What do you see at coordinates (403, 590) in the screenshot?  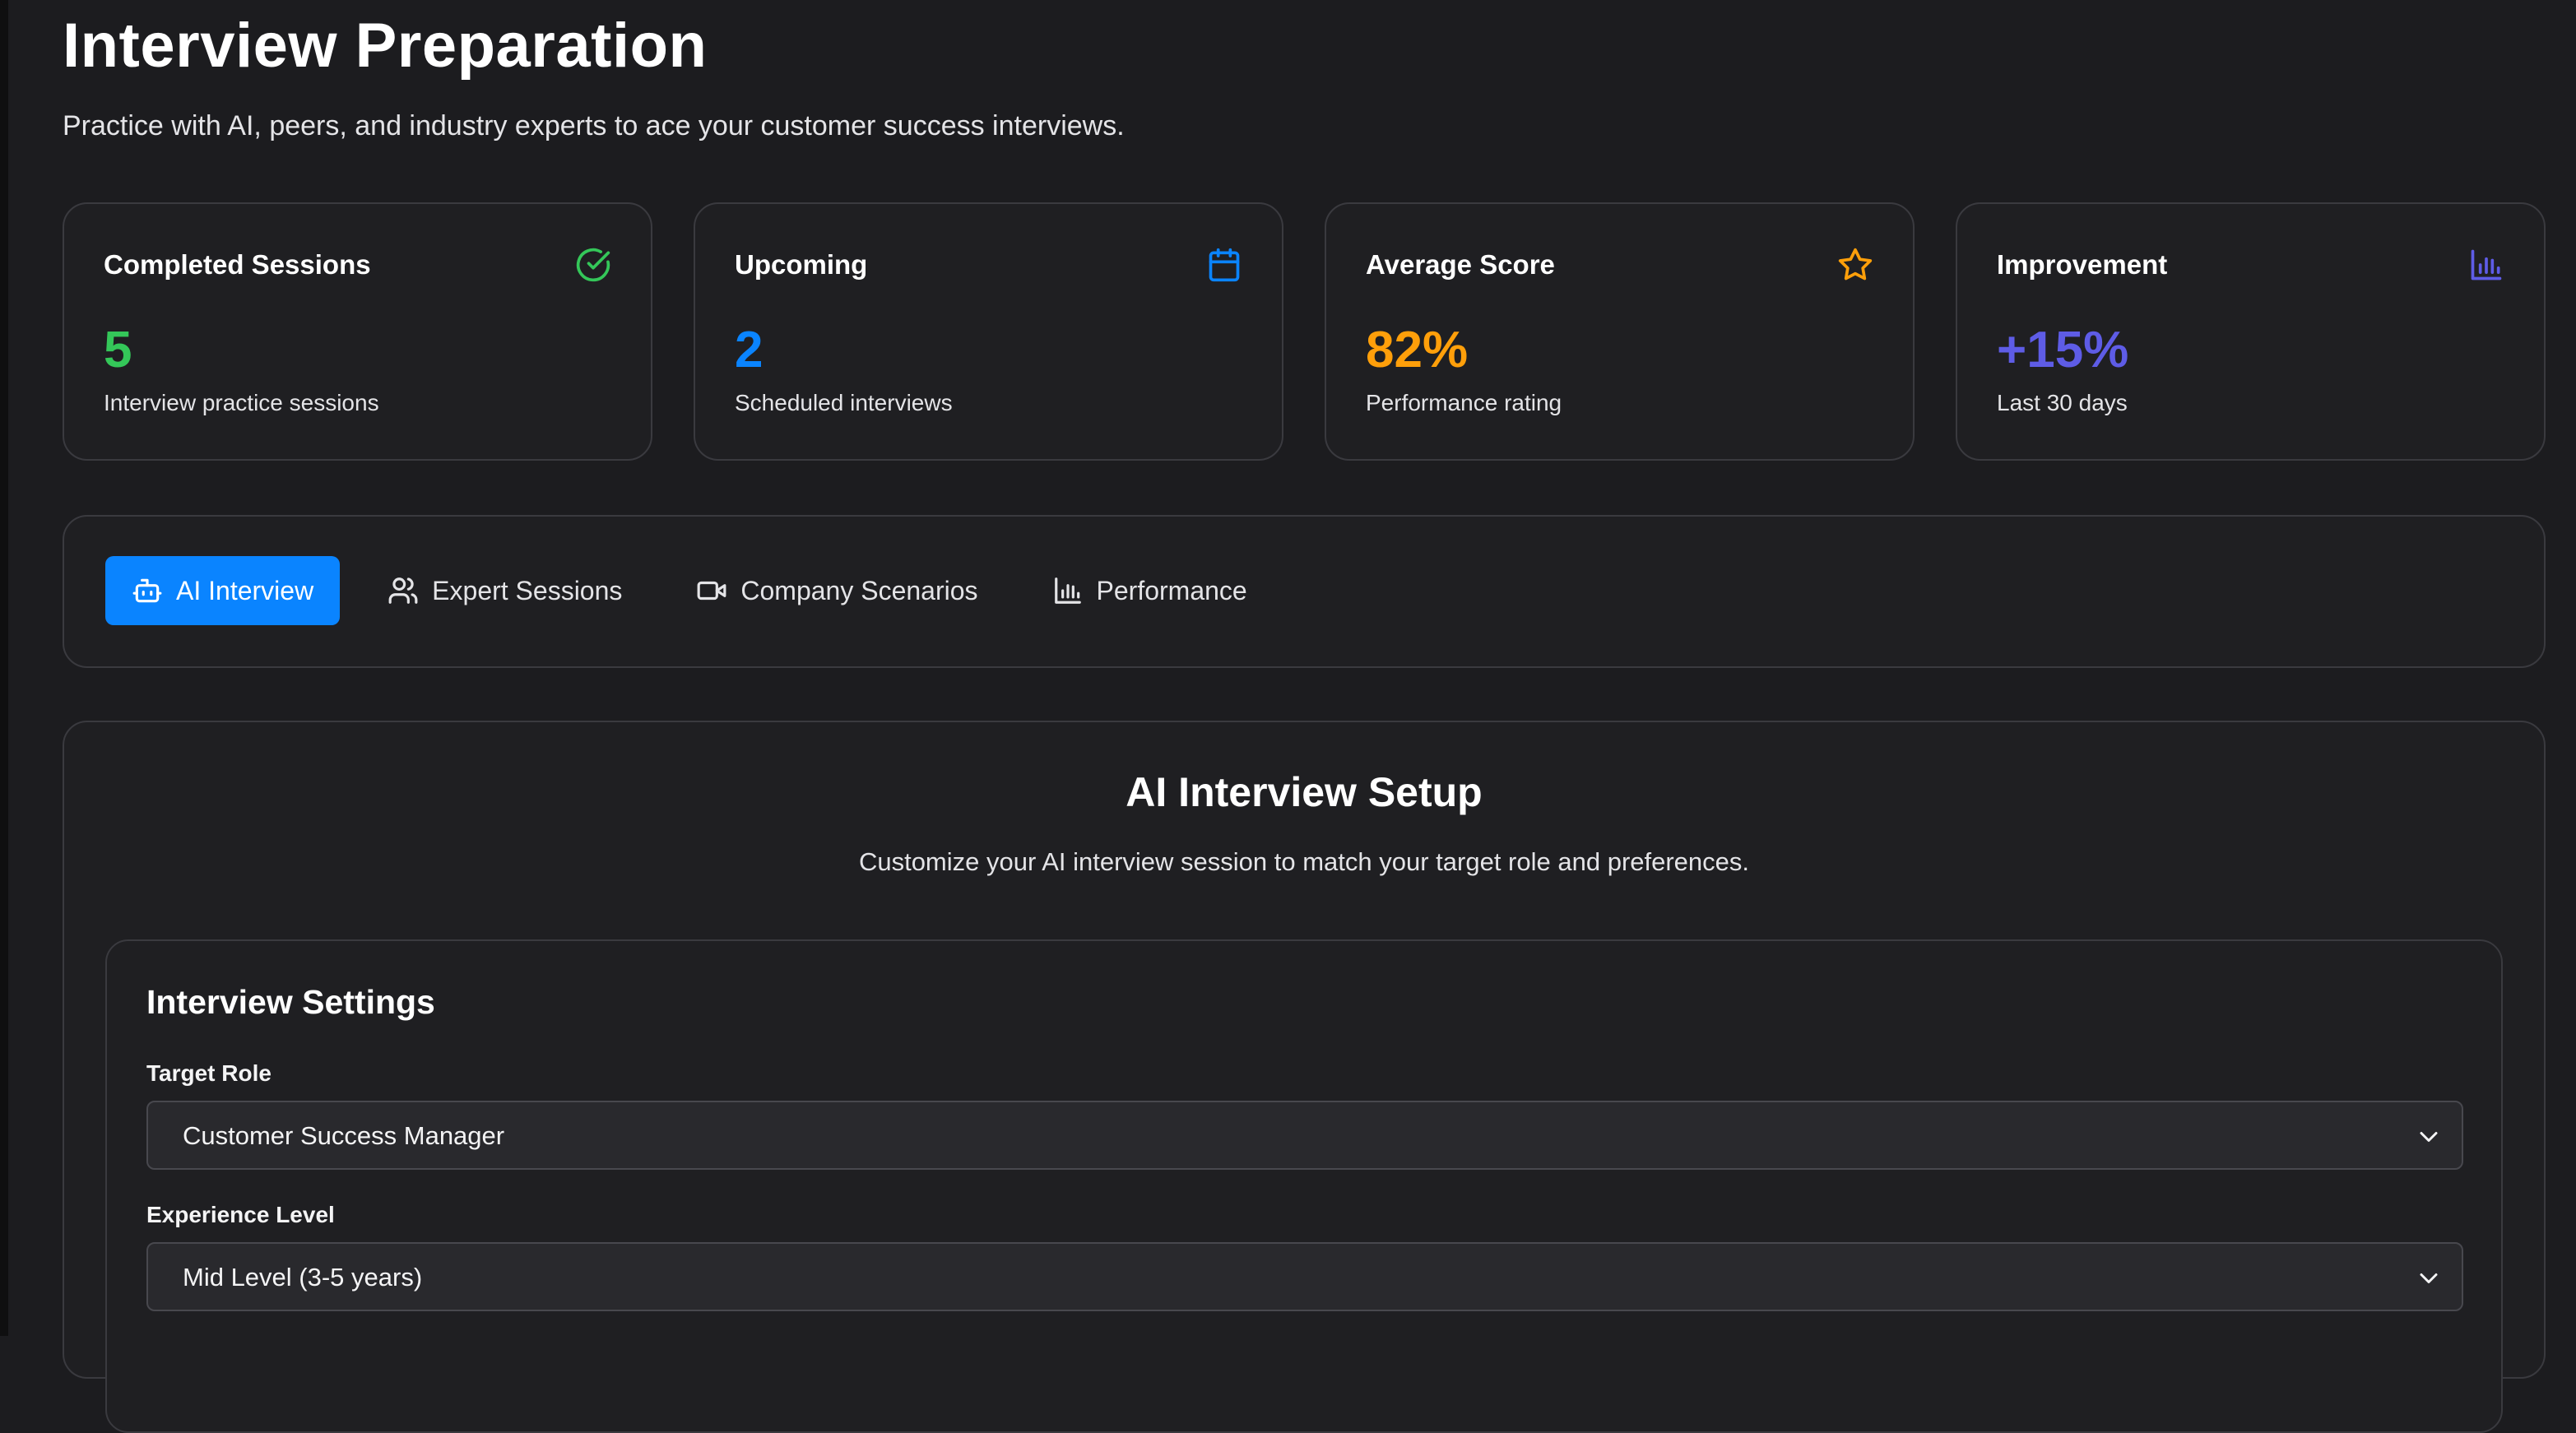 I see `users-icon` at bounding box center [403, 590].